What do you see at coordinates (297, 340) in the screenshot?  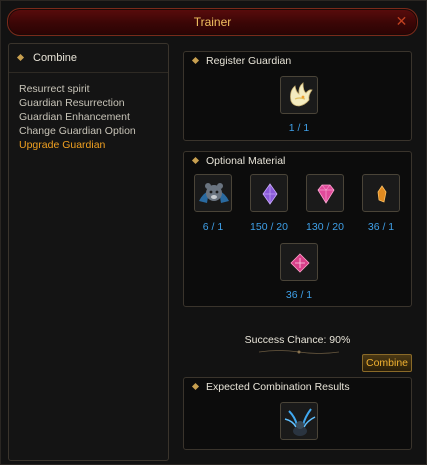 I see `success-chance-text: Success Chance: 90%` at bounding box center [297, 340].